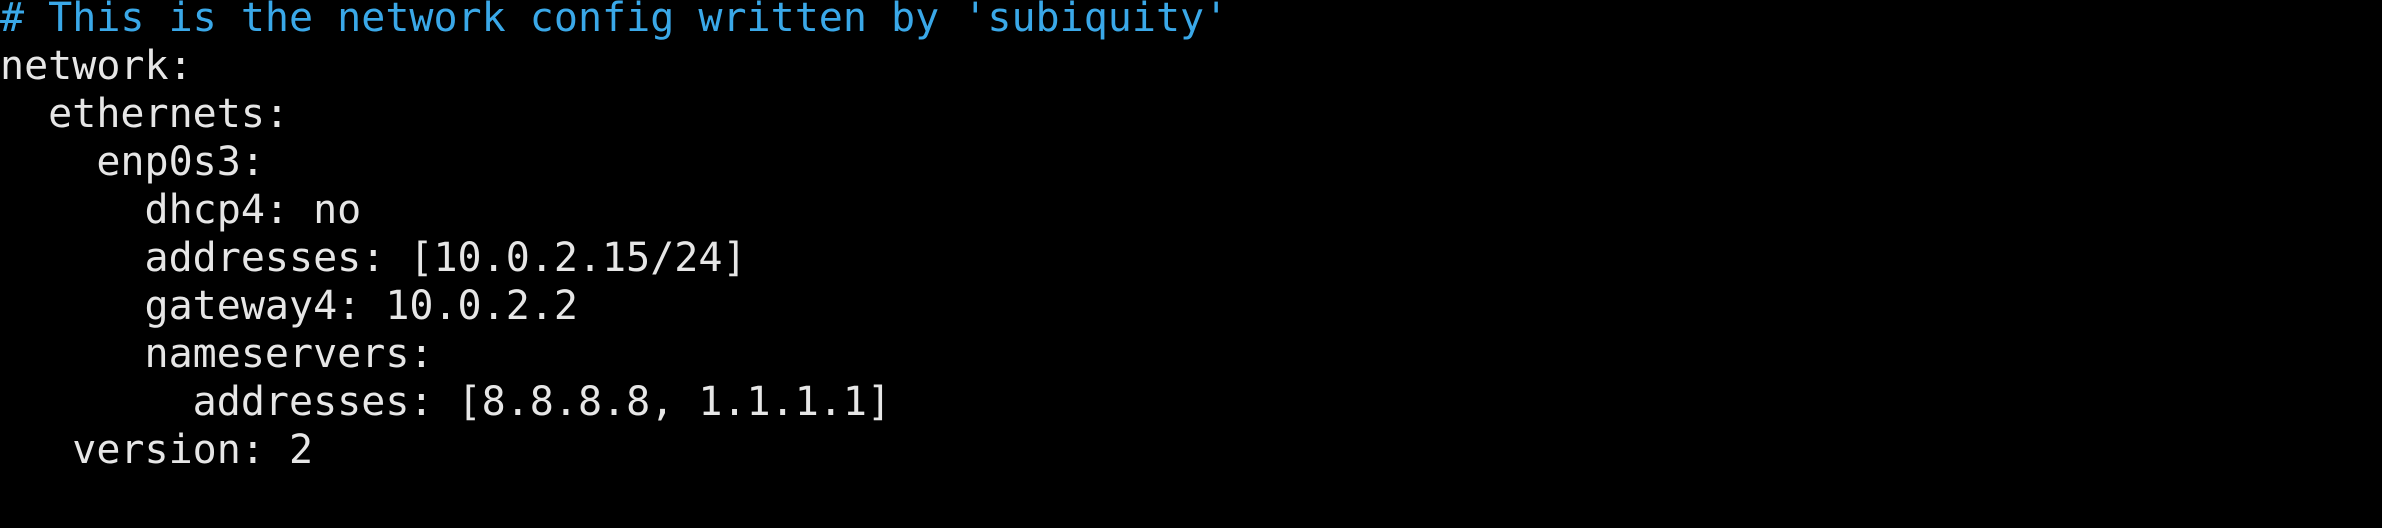 The image size is (2382, 528). Describe the element at coordinates (132, 162) in the screenshot. I see `config-line-interface: enp0s3:` at that location.